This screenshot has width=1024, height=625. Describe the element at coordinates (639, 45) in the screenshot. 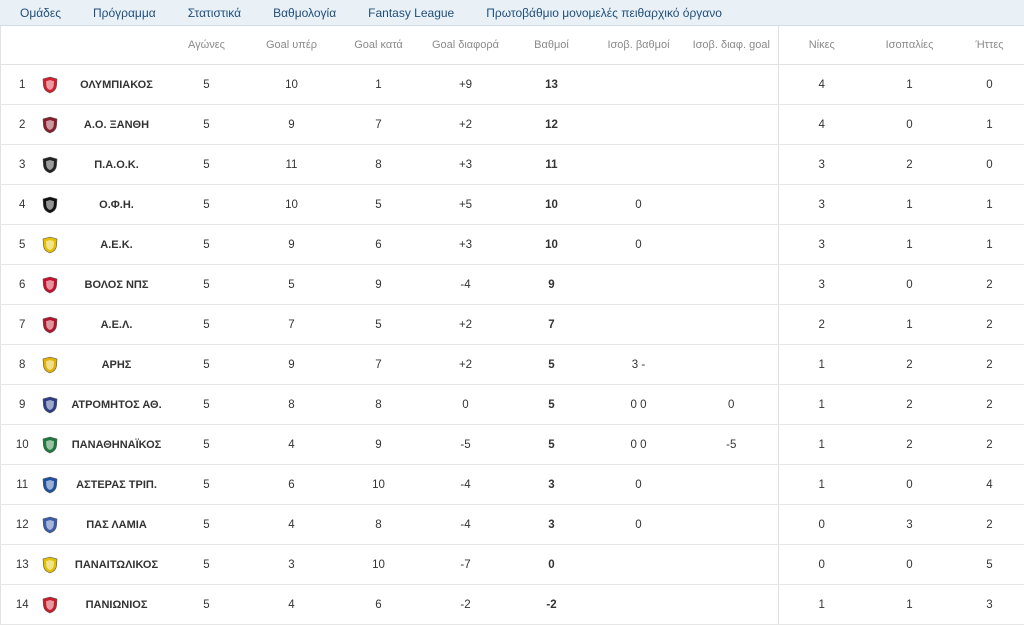

I see `header-tie-points: Ισοβ. βαθμοί` at that location.